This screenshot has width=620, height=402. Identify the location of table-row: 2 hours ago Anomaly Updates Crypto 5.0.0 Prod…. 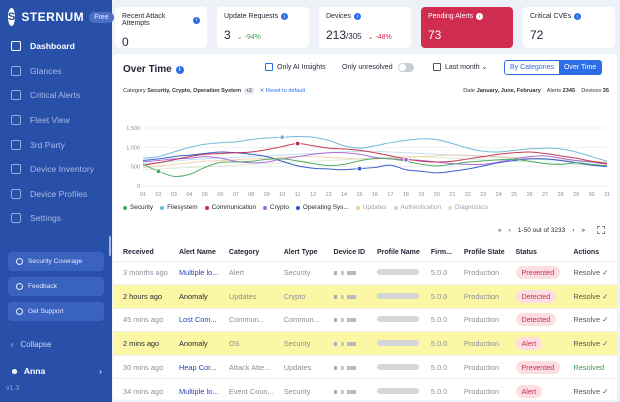
(365, 296).